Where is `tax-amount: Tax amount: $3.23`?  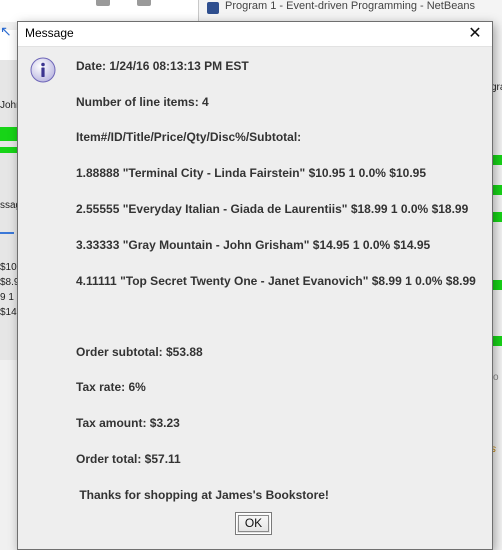
tax-amount: Tax amount: $3.23 is located at coordinates (128, 423).